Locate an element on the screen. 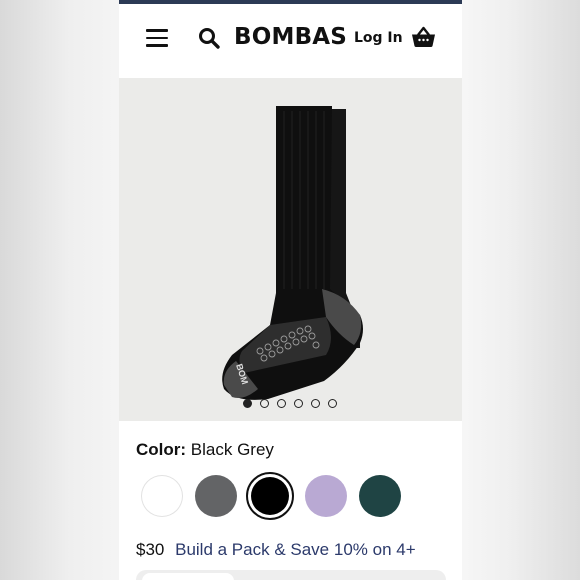  price-row: $30 Build a Pack & Save 10% on 4+ is located at coordinates (276, 550).